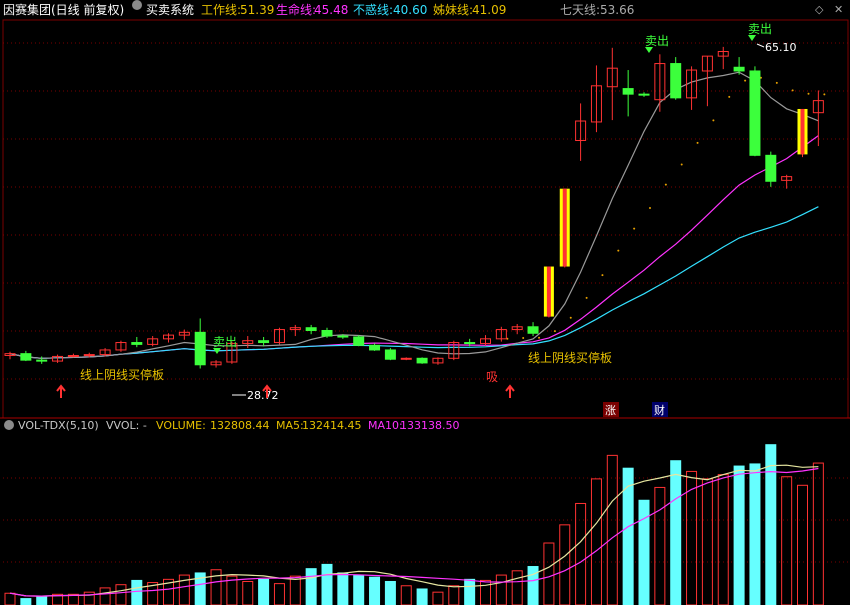 The width and height of the screenshot is (850, 605). What do you see at coordinates (61, 391) in the screenshot?
I see `buy-arrow-icon` at bounding box center [61, 391].